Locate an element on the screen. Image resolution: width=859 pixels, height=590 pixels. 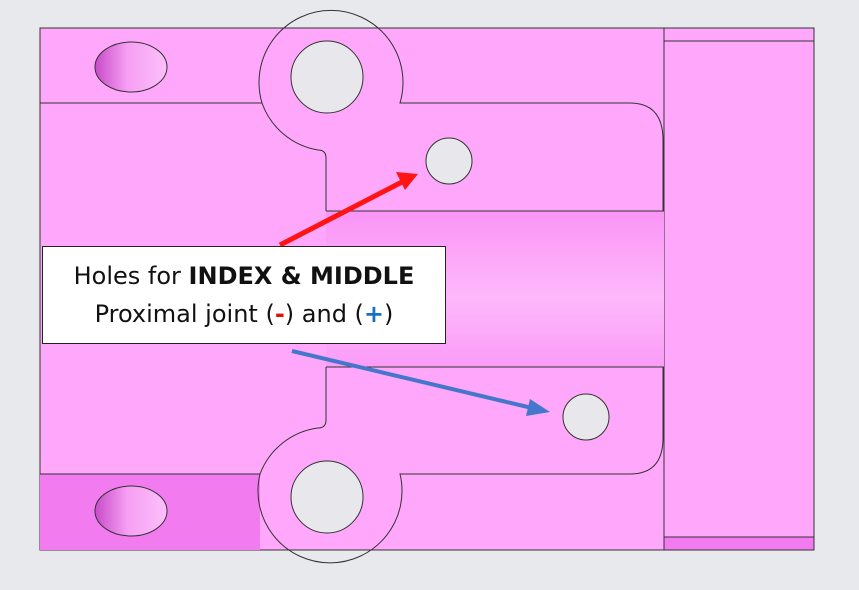
bottom-large-hole is located at coordinates (327, 497).